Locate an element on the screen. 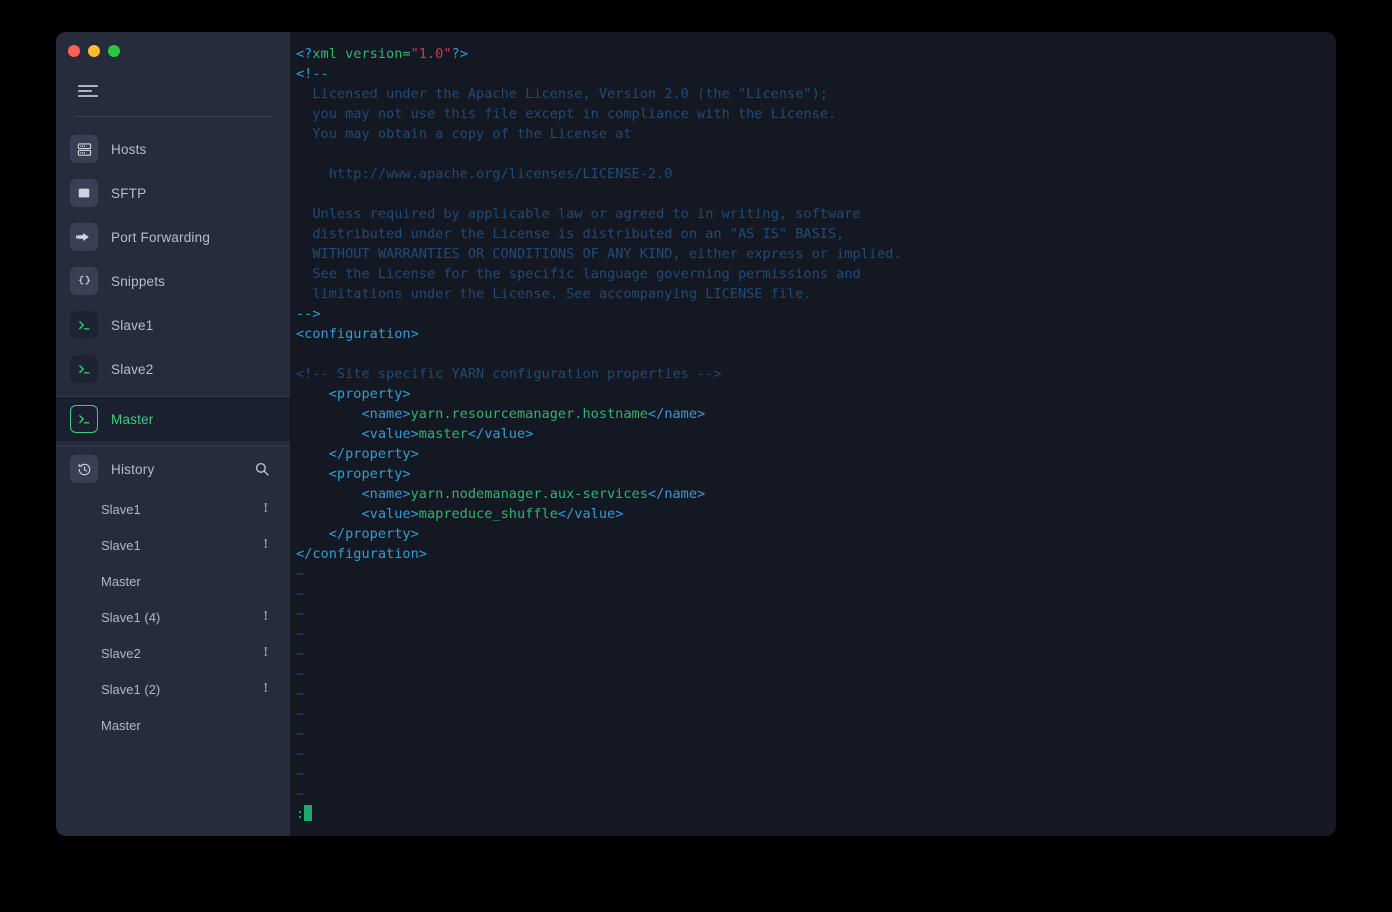  sidebar-divider is located at coordinates (173, 116).